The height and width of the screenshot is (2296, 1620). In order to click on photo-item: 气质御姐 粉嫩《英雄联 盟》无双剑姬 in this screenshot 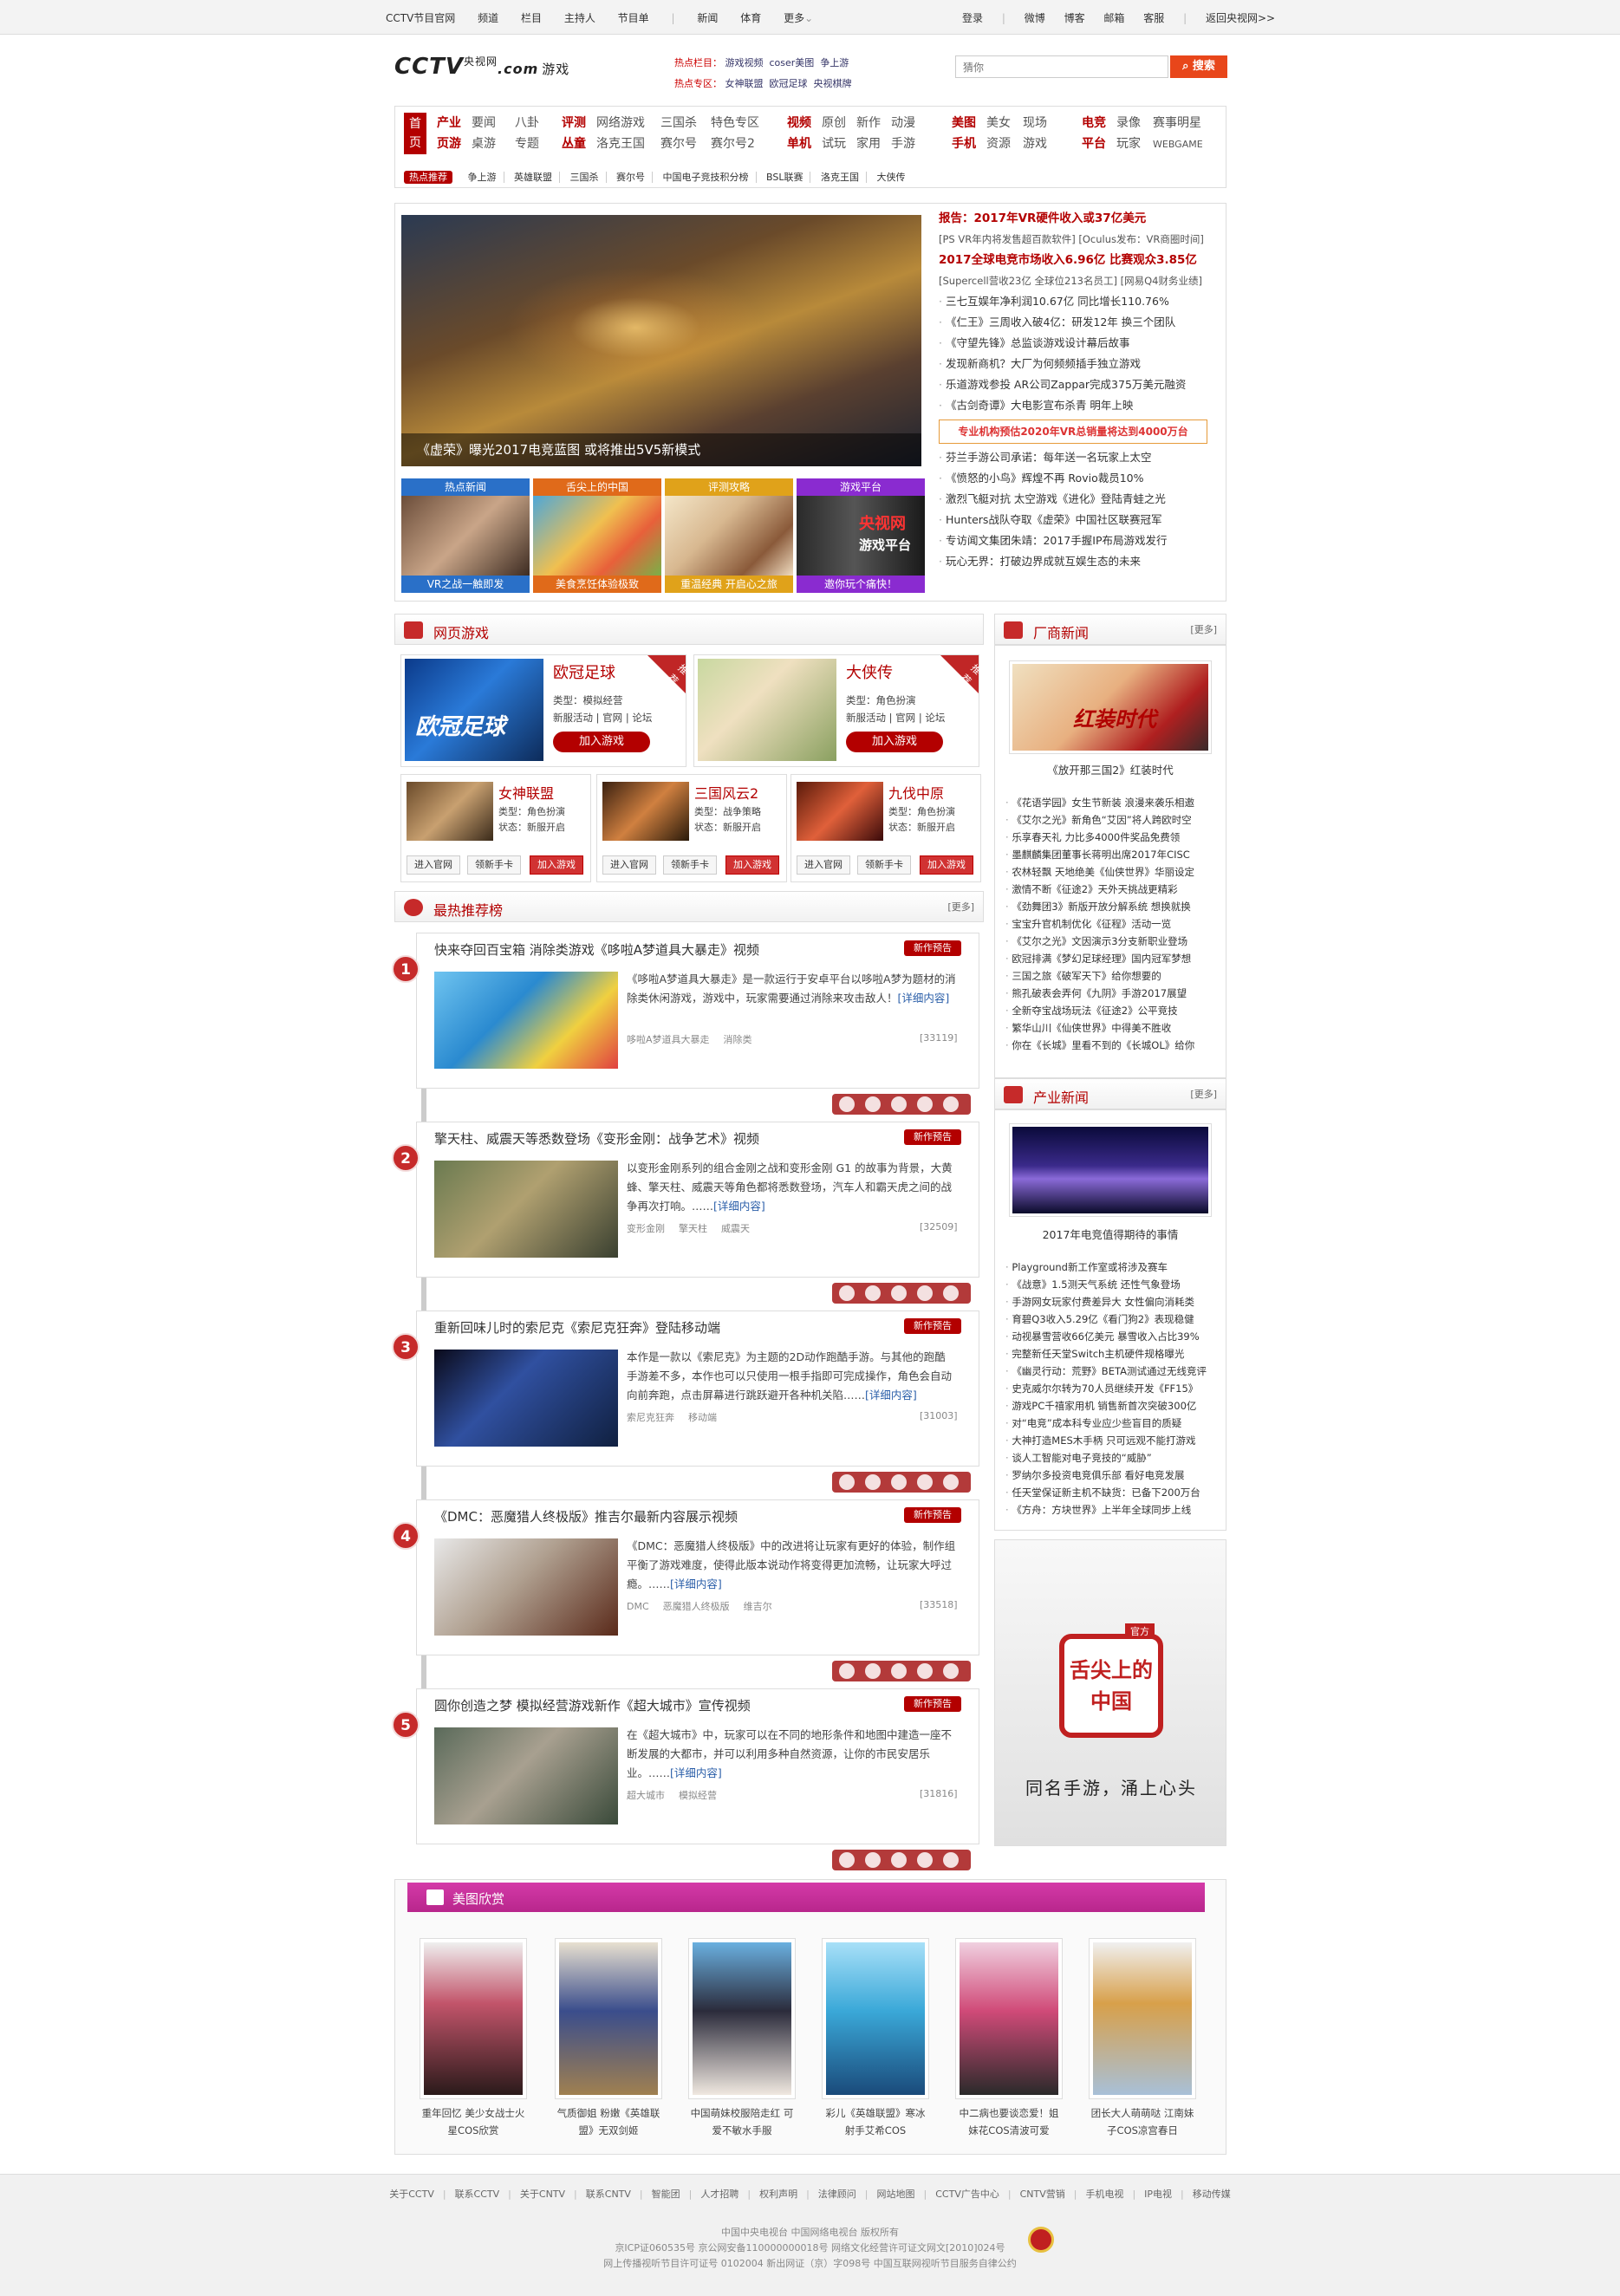, I will do `click(608, 2042)`.